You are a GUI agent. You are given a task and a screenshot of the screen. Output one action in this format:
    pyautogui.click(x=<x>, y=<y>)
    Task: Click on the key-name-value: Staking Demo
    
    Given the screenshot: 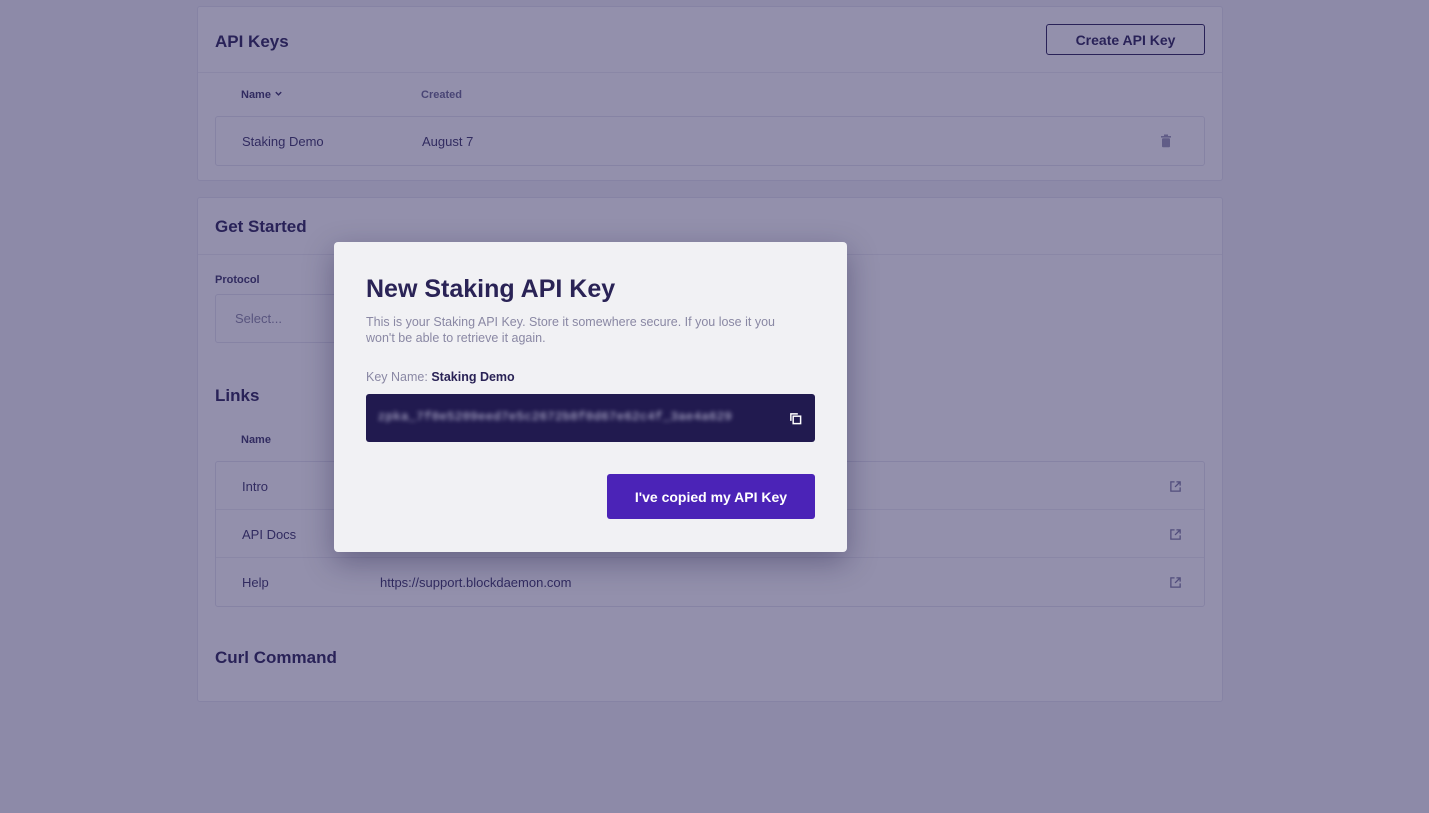 What is the action you would take?
    pyautogui.click(x=473, y=377)
    